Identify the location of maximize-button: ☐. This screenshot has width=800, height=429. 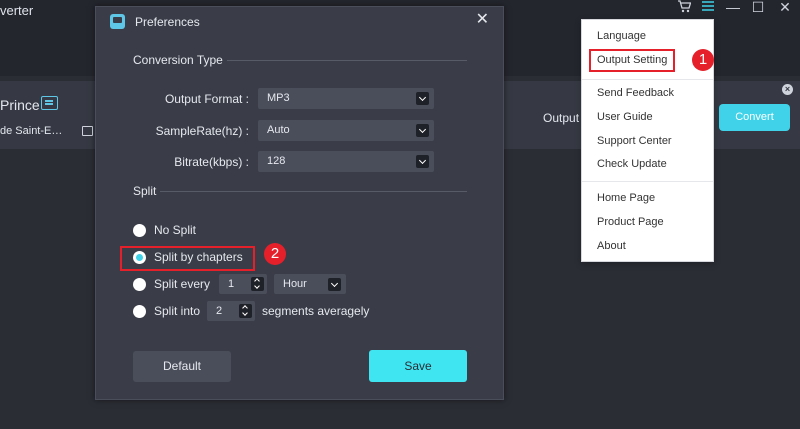
(758, 7).